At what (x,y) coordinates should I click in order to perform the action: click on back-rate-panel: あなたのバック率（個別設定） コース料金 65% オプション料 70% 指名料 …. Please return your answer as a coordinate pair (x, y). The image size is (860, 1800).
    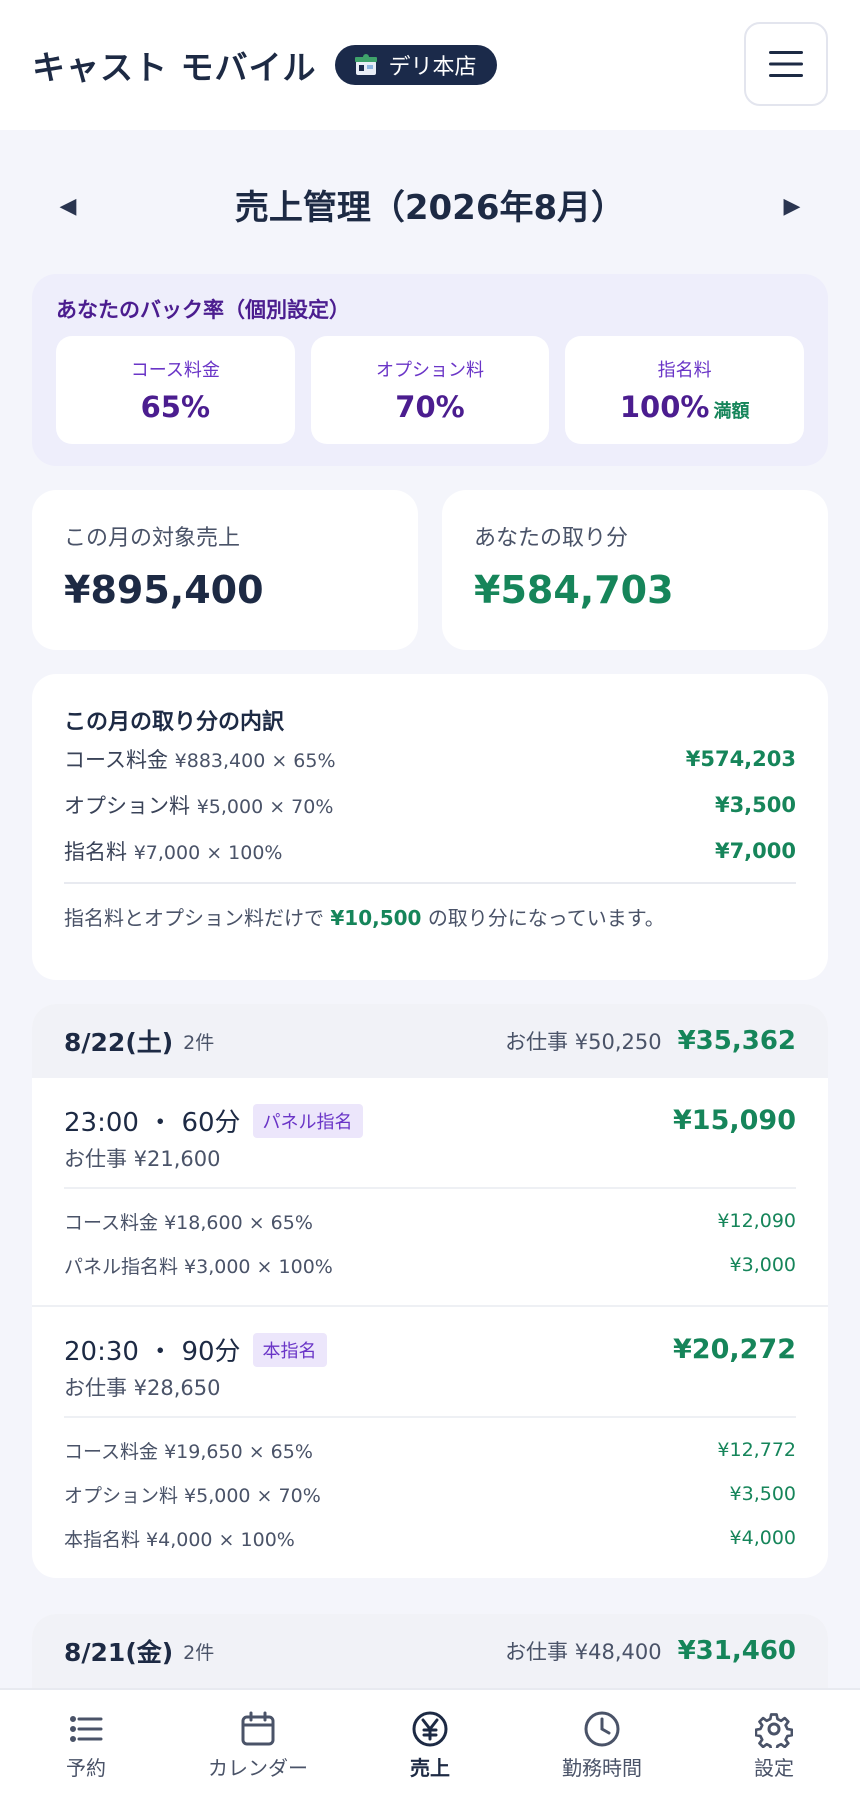
    Looking at the image, I should click on (430, 370).